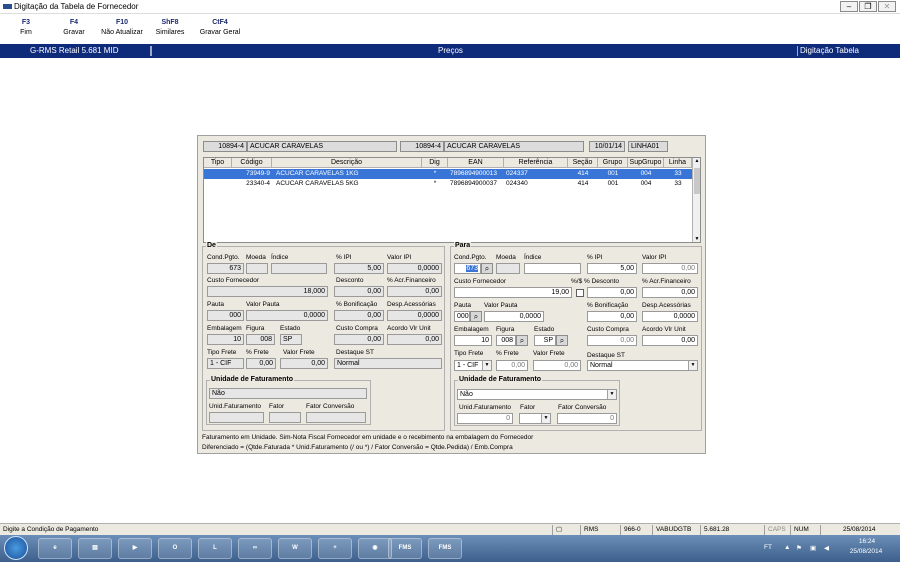 The image size is (900, 562). What do you see at coordinates (445, 548) in the screenshot?
I see `taskbar-fms-2: FMS` at bounding box center [445, 548].